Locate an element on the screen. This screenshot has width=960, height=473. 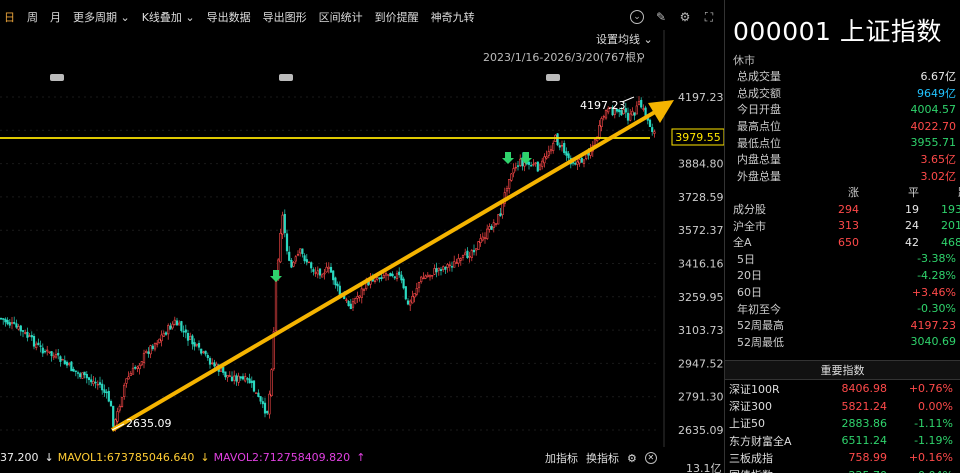
period-week-tab: 周 is located at coordinates (32, 17).